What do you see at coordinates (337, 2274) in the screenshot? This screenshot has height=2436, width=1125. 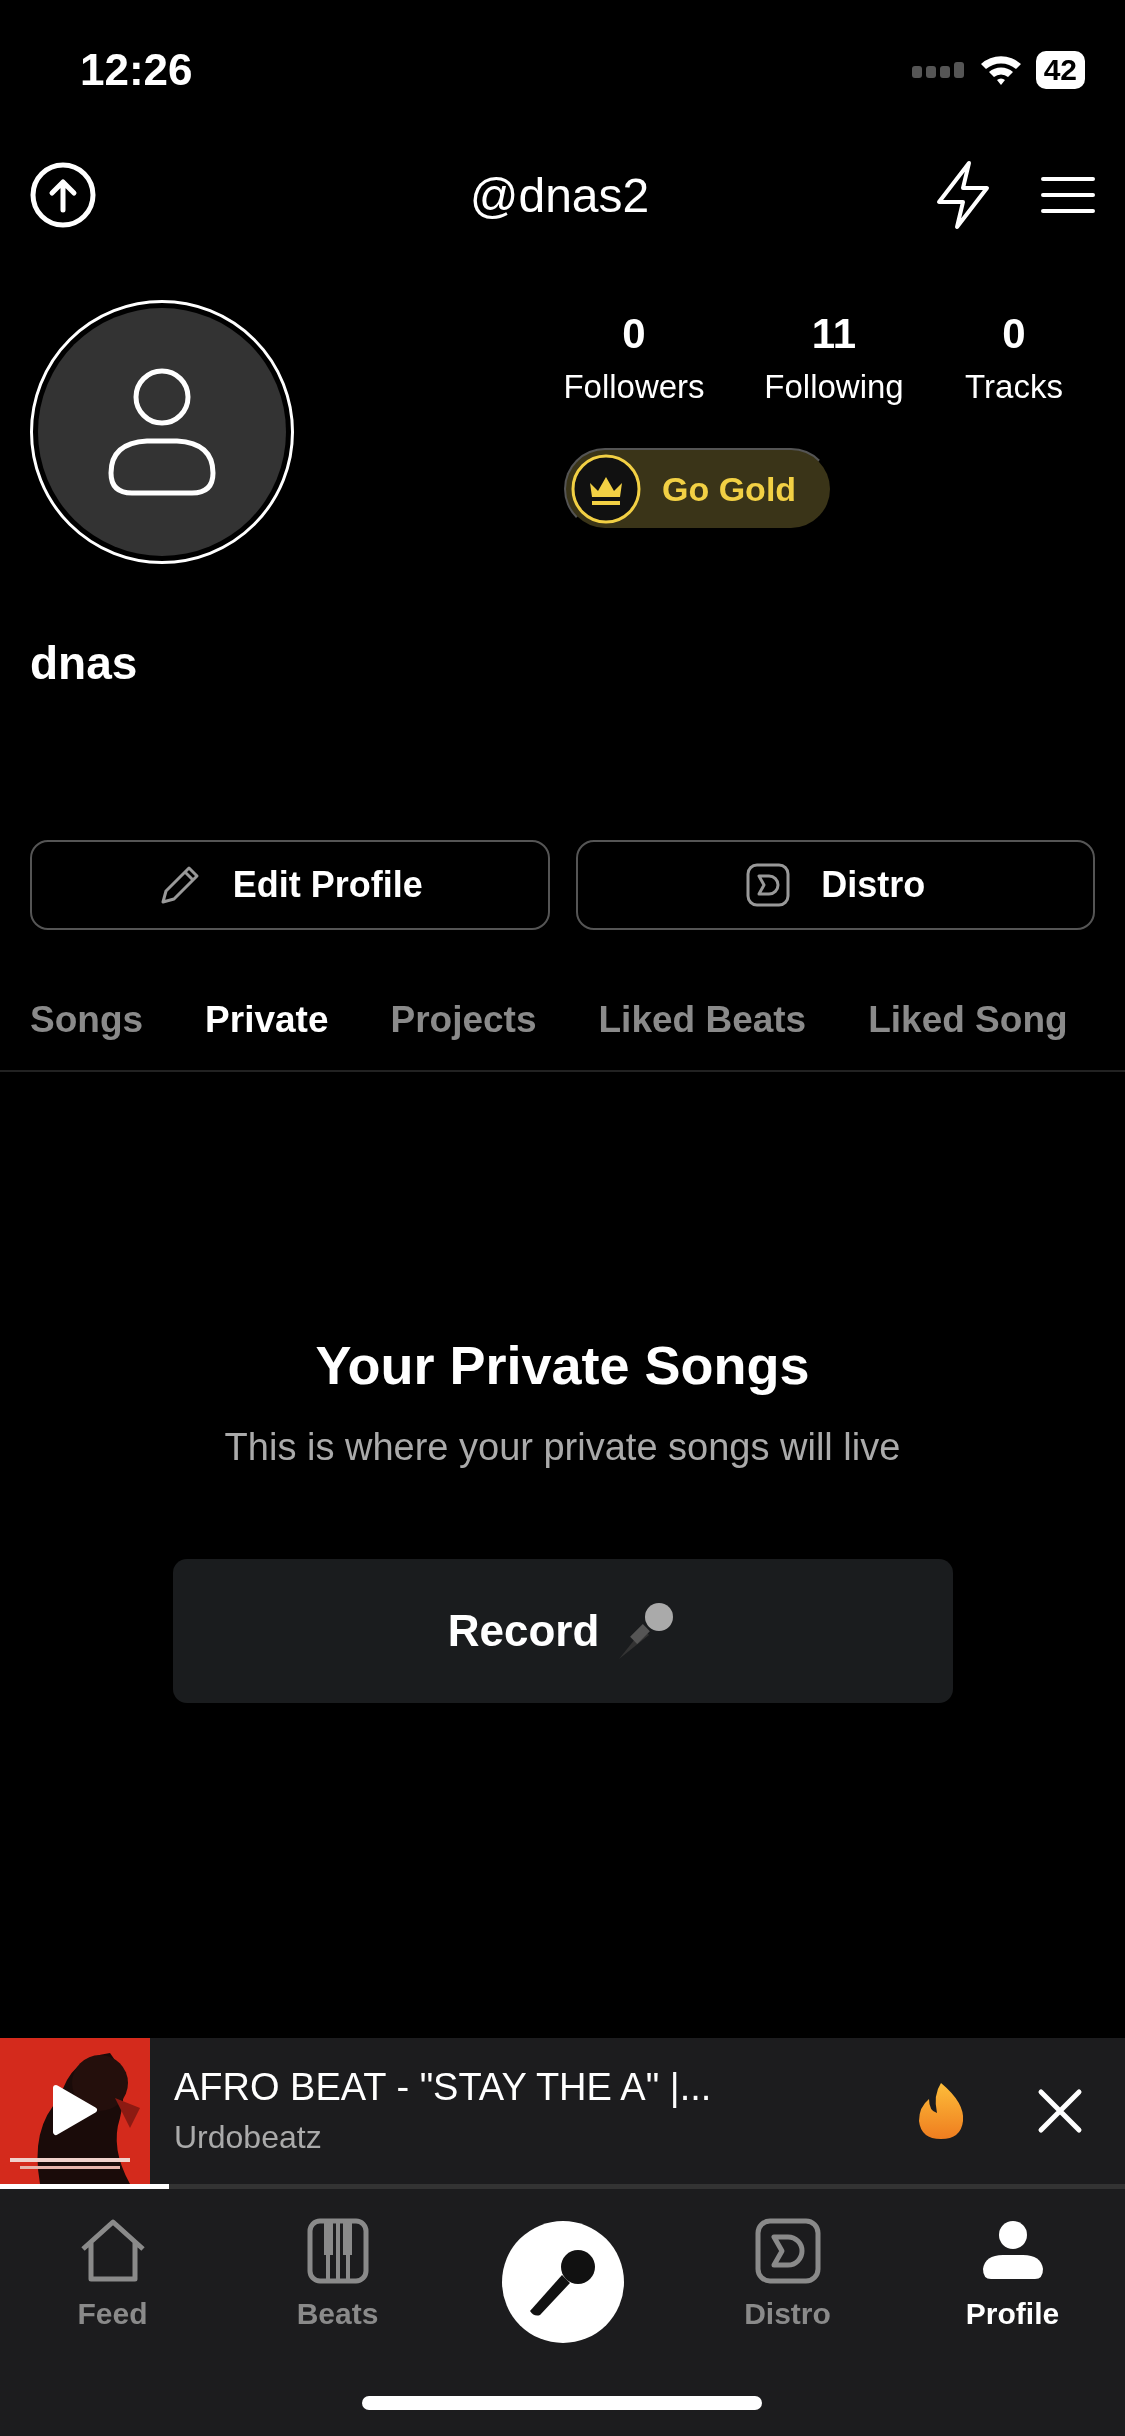 I see `nav-tab: Beats` at bounding box center [337, 2274].